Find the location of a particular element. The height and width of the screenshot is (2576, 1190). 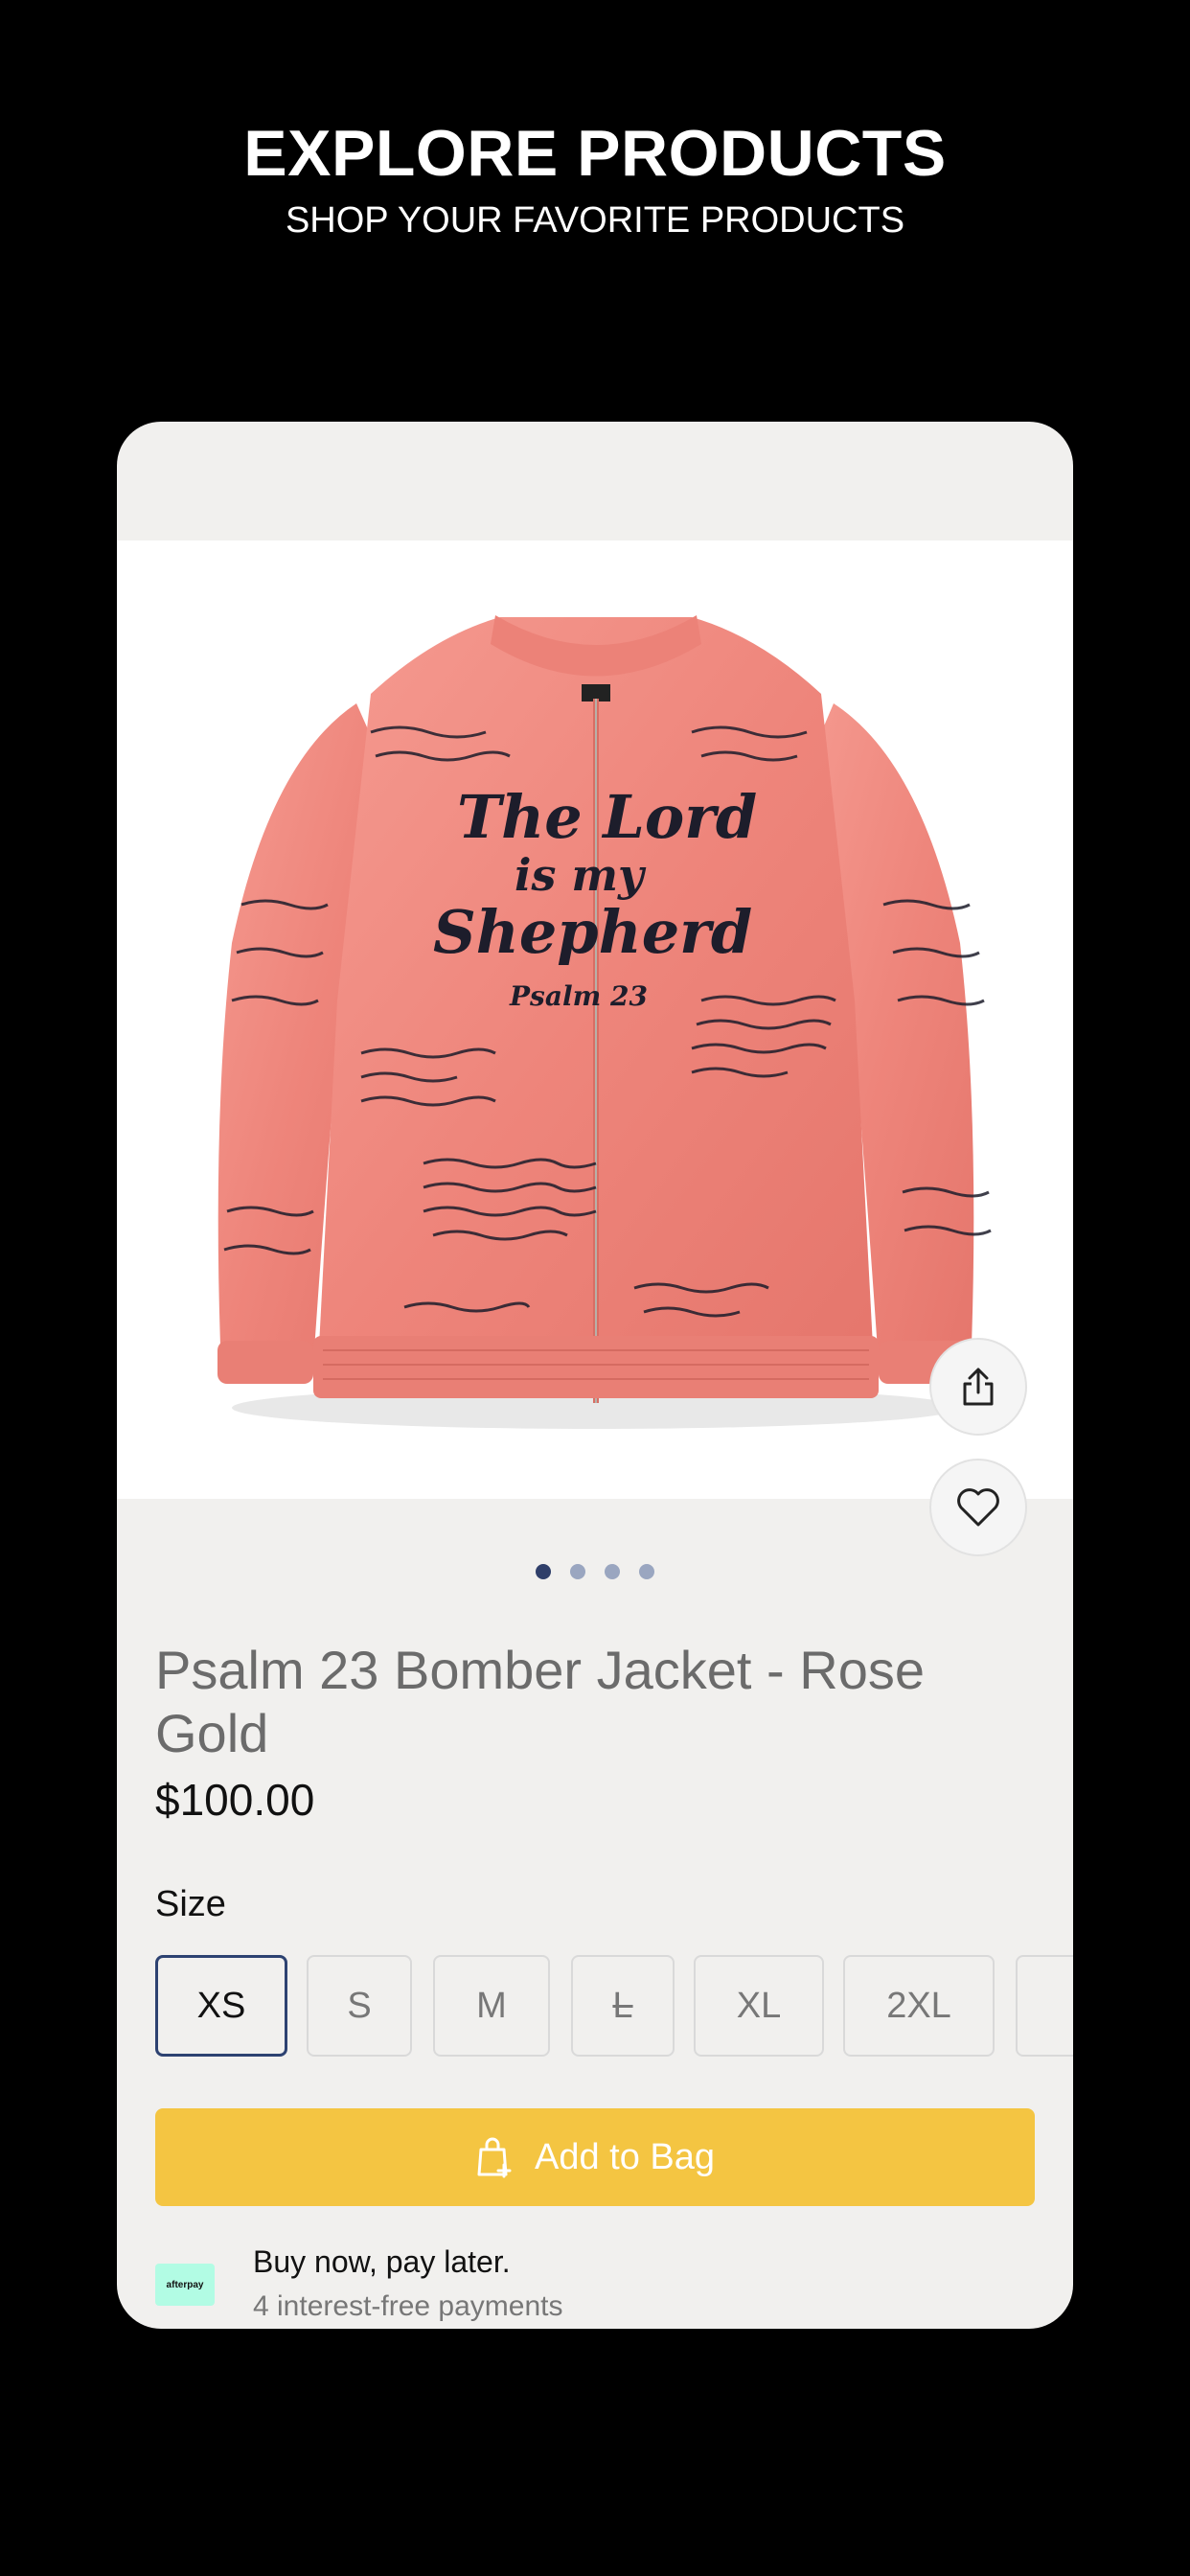

size-option-l: L is located at coordinates (623, 2006).